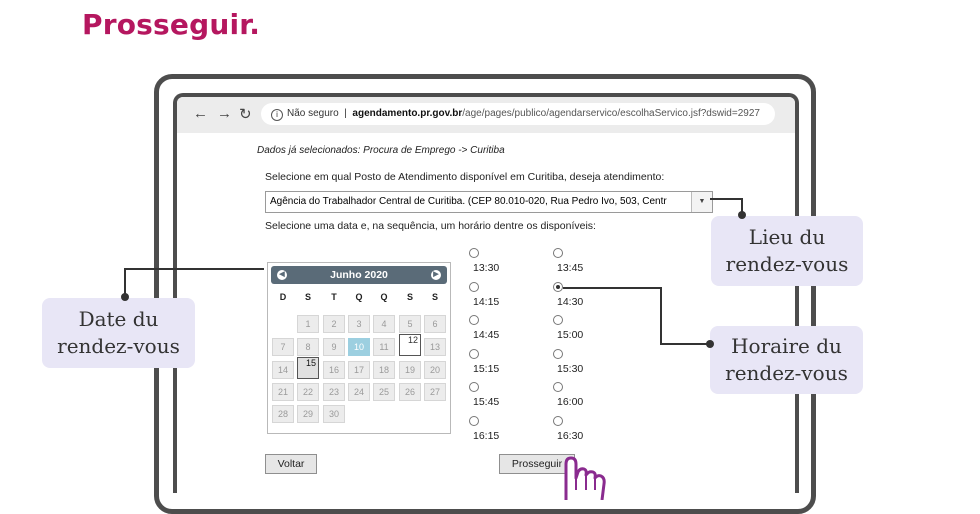 This screenshot has height=514, width=980. What do you see at coordinates (436, 275) in the screenshot?
I see `next-month-icon: ▶` at bounding box center [436, 275].